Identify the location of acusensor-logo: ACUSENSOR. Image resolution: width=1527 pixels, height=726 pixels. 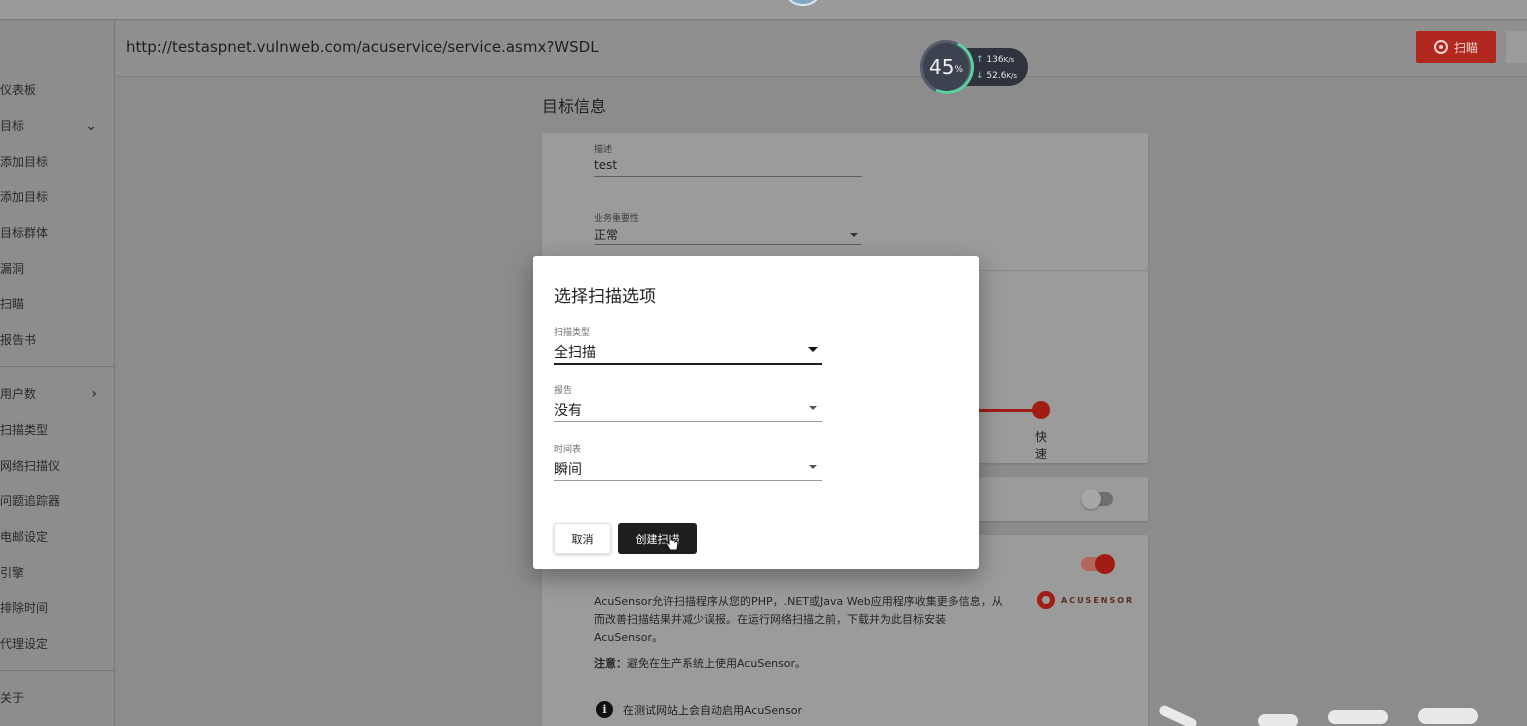
(1085, 600).